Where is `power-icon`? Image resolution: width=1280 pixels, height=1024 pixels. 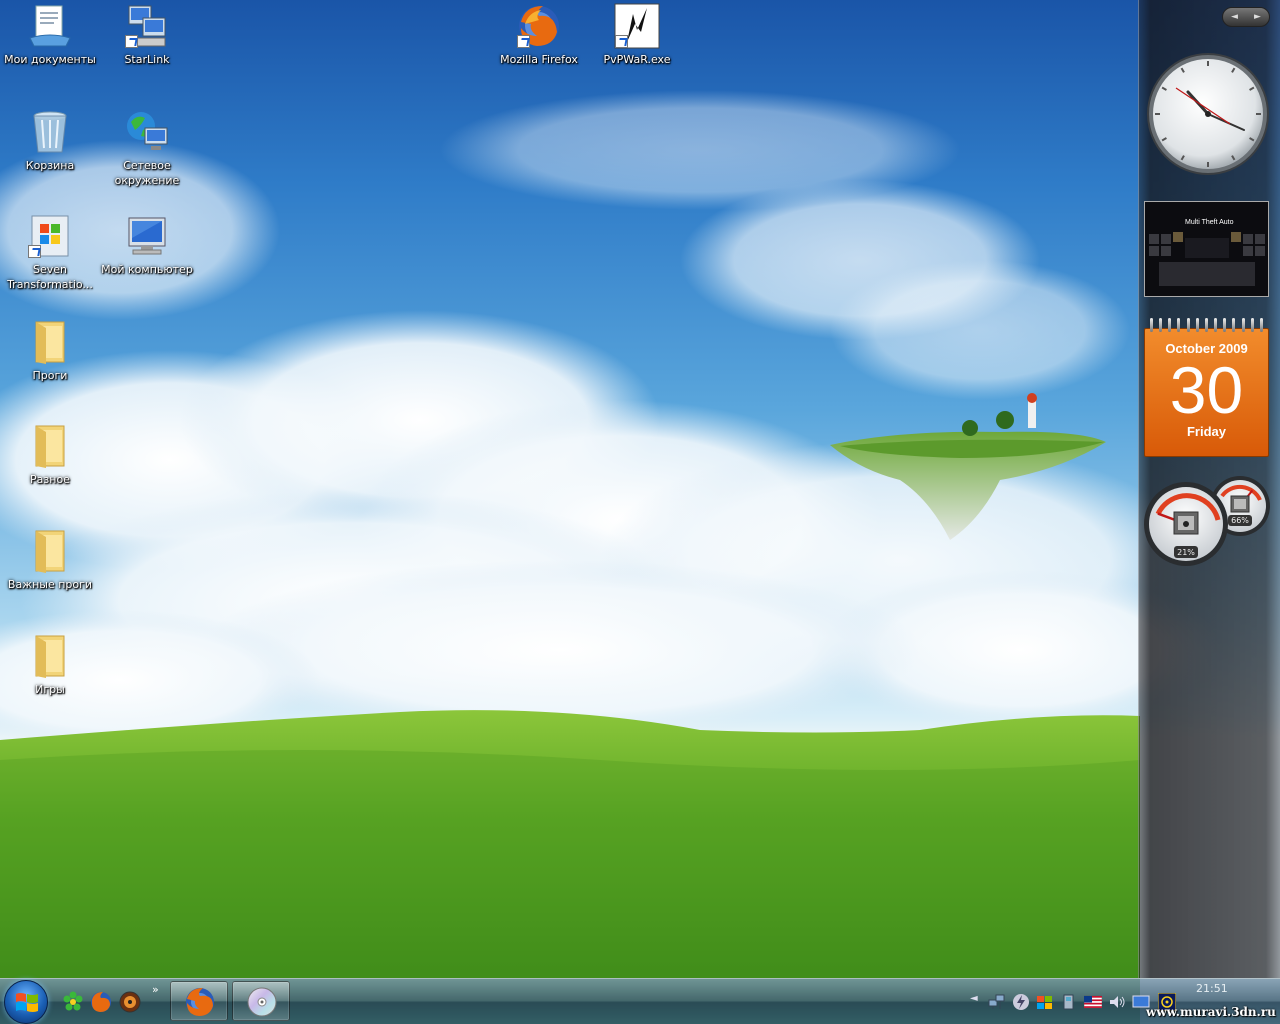
power-icon is located at coordinates (1021, 1002).